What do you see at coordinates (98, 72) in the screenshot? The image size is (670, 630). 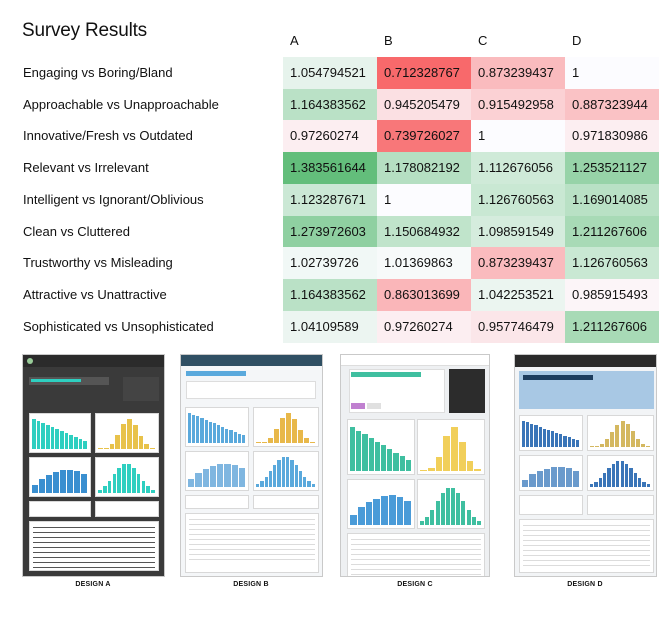 I see `row-label: Engaging vs Boring/Bland` at bounding box center [98, 72].